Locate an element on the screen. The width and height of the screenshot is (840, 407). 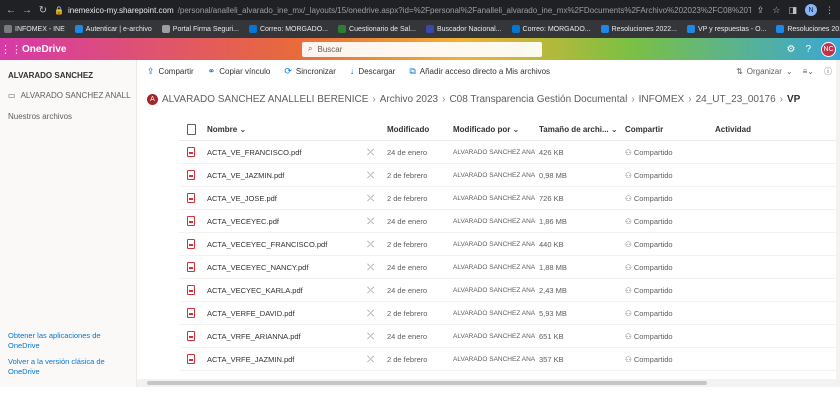
settings-icon: ⚙ is located at coordinates (790, 49).